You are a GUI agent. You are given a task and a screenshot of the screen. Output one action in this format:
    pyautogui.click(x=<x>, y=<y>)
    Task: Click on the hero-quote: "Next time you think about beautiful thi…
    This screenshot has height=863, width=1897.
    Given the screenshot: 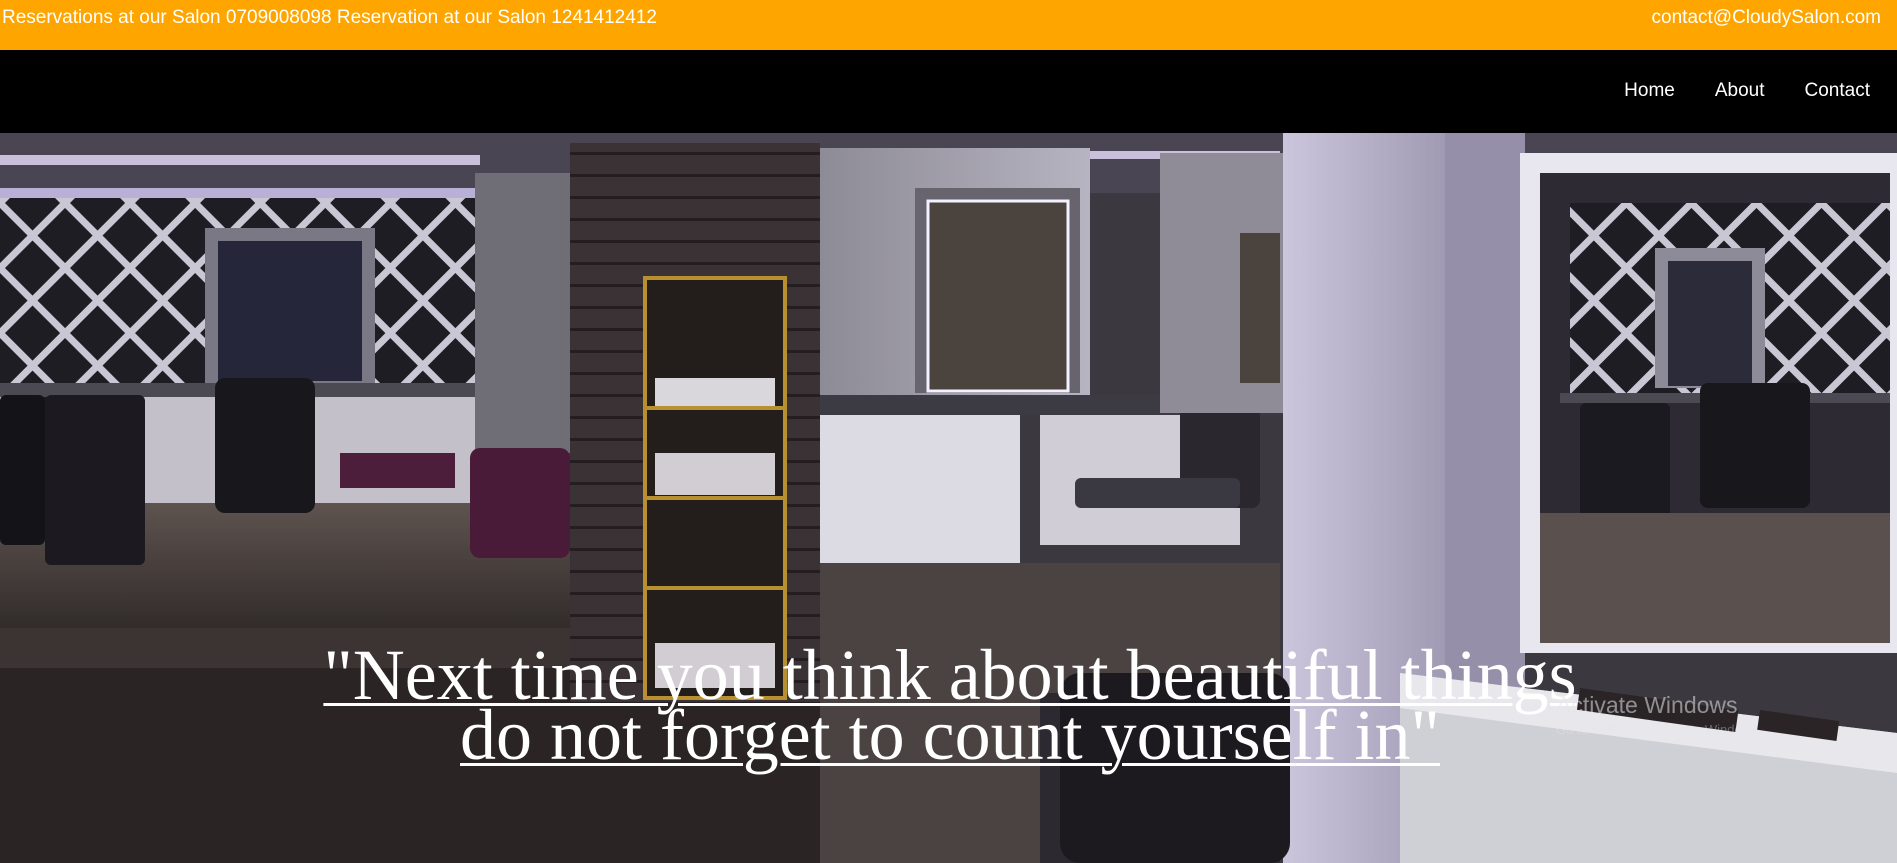 What is the action you would take?
    pyautogui.click(x=950, y=705)
    